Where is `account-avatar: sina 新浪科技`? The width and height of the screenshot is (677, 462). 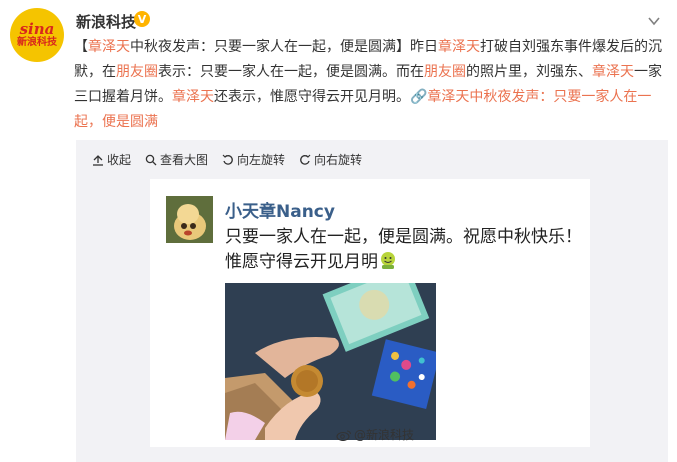 account-avatar: sina 新浪科技 is located at coordinates (37, 35).